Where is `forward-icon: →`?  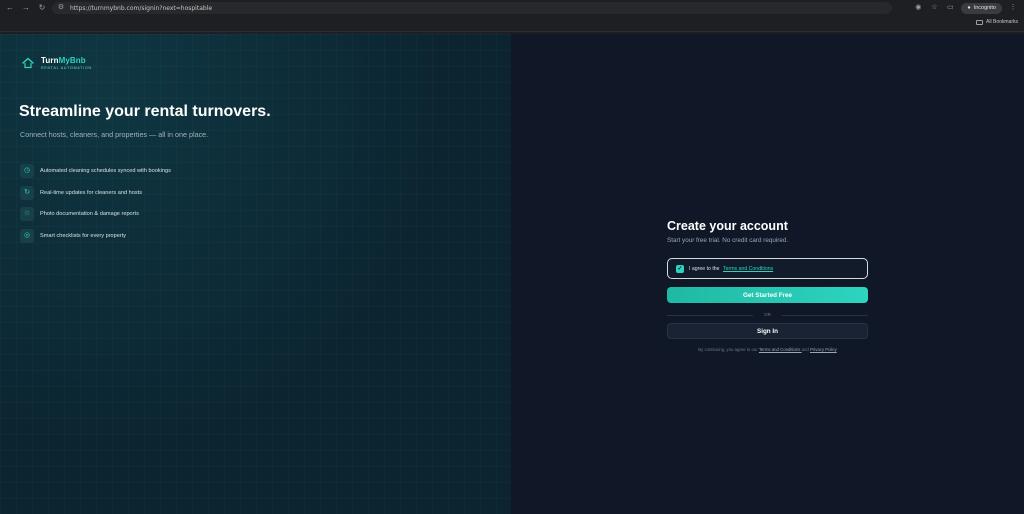
forward-icon: → is located at coordinates (26, 8).